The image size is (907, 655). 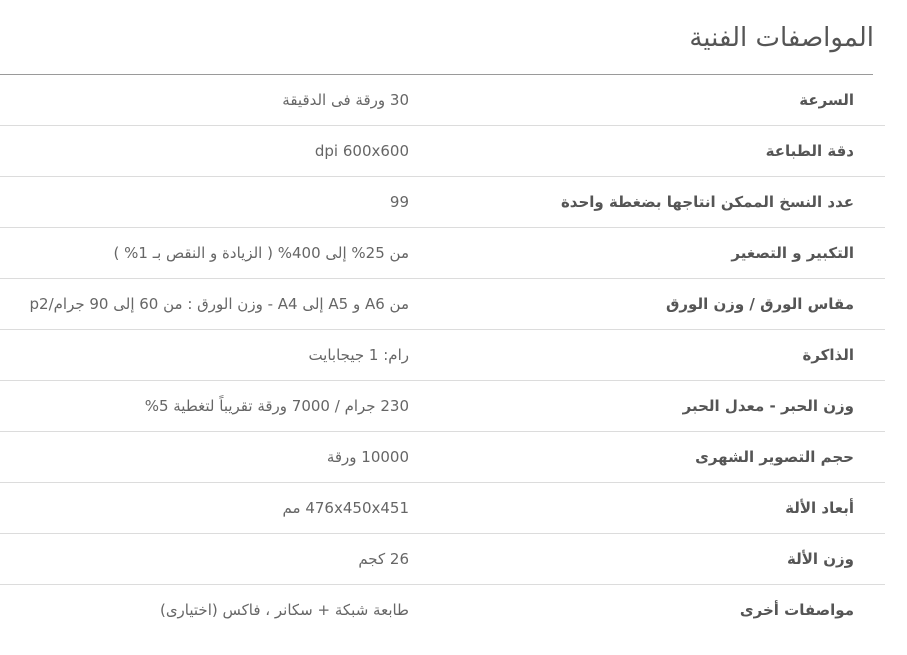 I want to click on spec-row-monthly-volume: حجم التصوير الشهرى 10000 ورقة, so click(x=442, y=457).